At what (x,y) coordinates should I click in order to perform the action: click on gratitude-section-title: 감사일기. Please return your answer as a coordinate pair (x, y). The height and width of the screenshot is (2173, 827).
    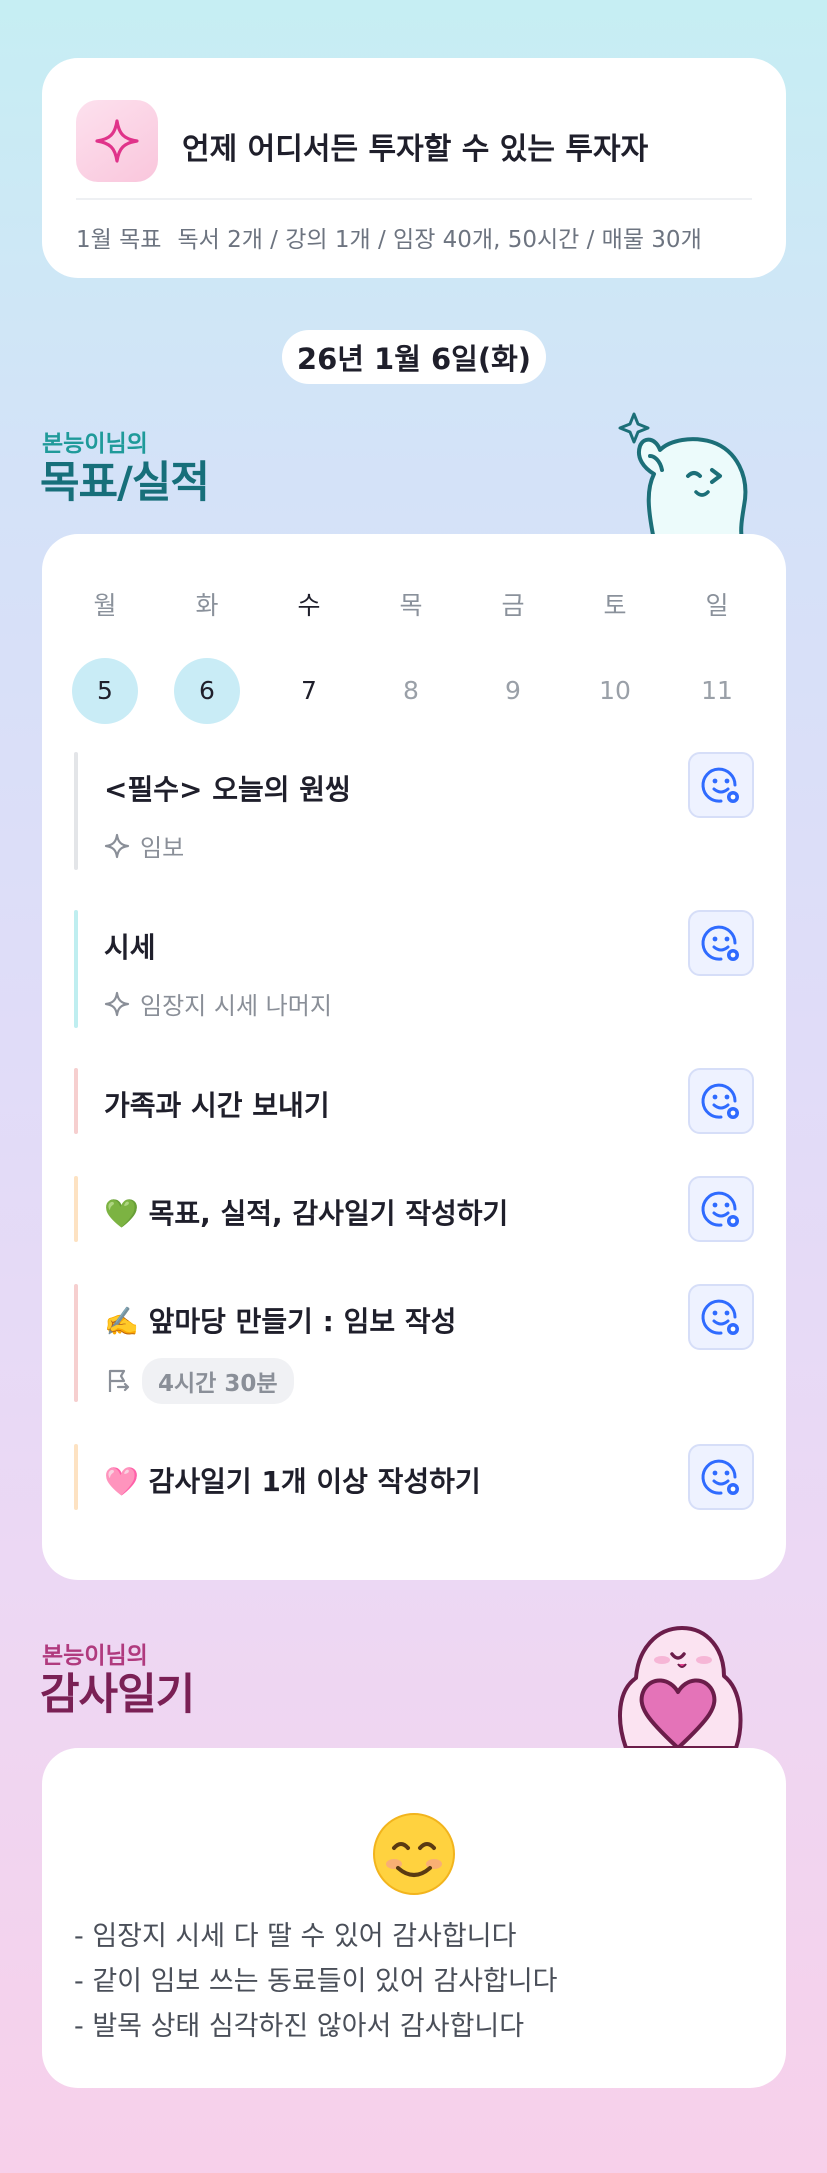
    Looking at the image, I should click on (117, 1695).